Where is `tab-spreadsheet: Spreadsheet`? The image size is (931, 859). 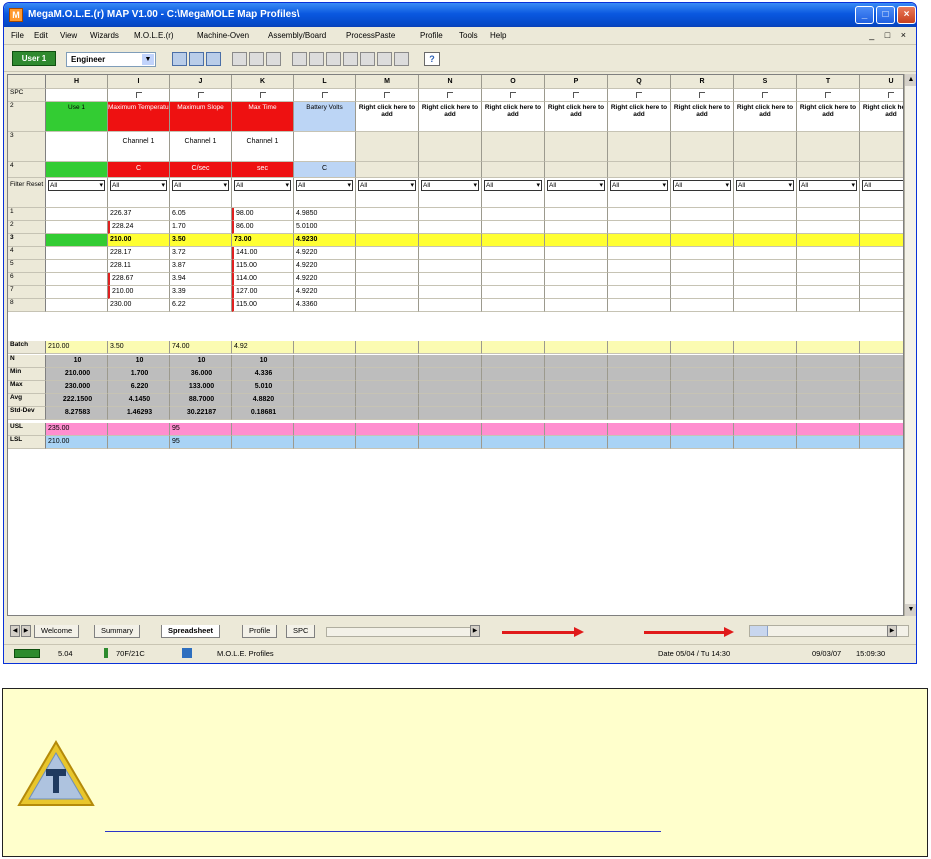 tab-spreadsheet: Spreadsheet is located at coordinates (191, 631).